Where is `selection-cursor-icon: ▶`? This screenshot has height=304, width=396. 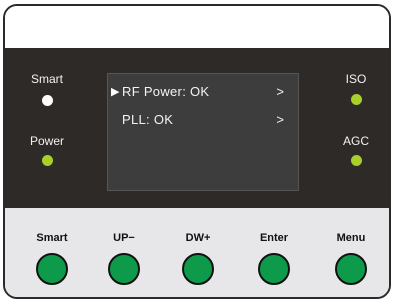
selection-cursor-icon: ▶ is located at coordinates (115, 92).